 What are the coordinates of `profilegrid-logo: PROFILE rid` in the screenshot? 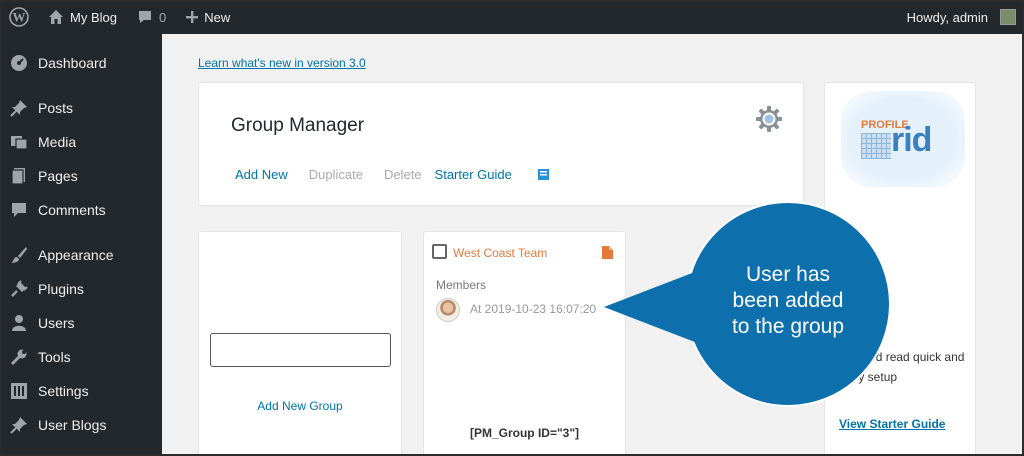 It's located at (903, 139).